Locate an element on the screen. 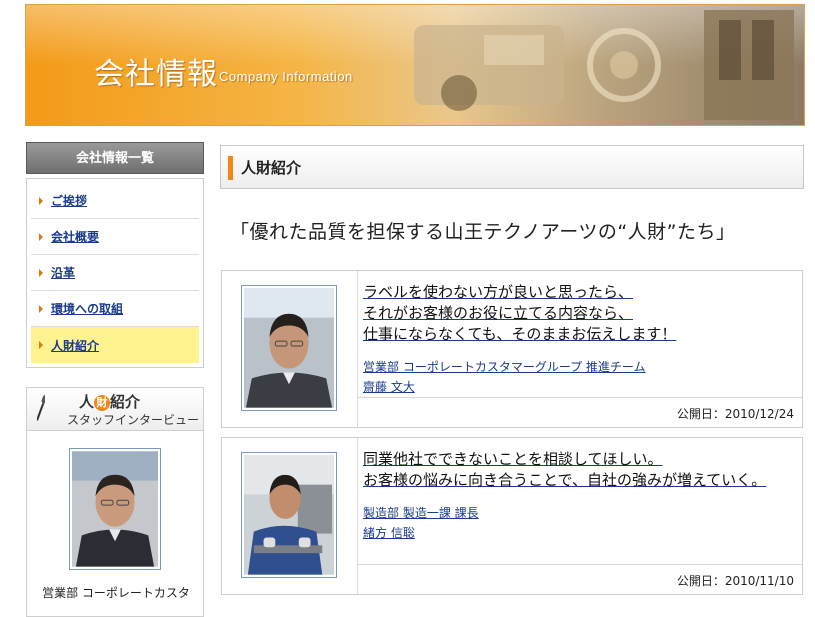 This screenshot has width=815, height=617. sidebar-item-label: 沿革 is located at coordinates (63, 272).